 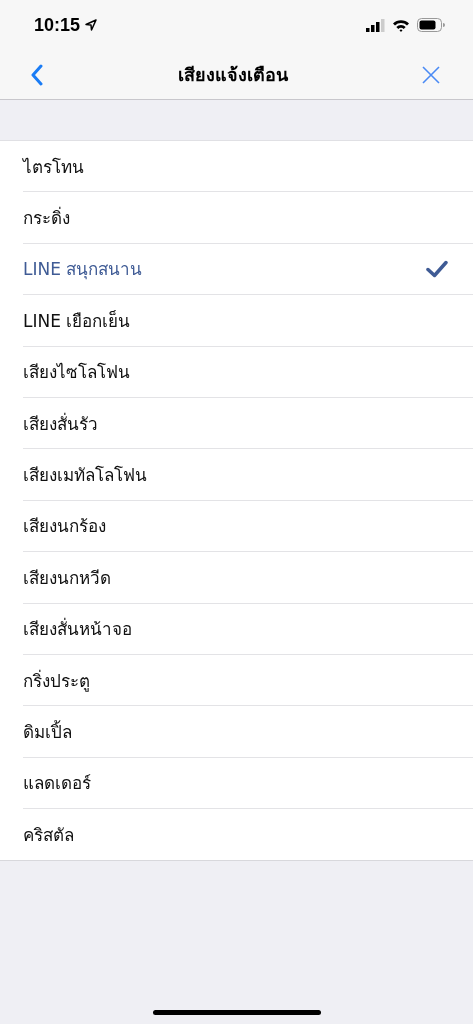 I want to click on screen-title: เสียงแจ้งเตือน, so click(x=232, y=75).